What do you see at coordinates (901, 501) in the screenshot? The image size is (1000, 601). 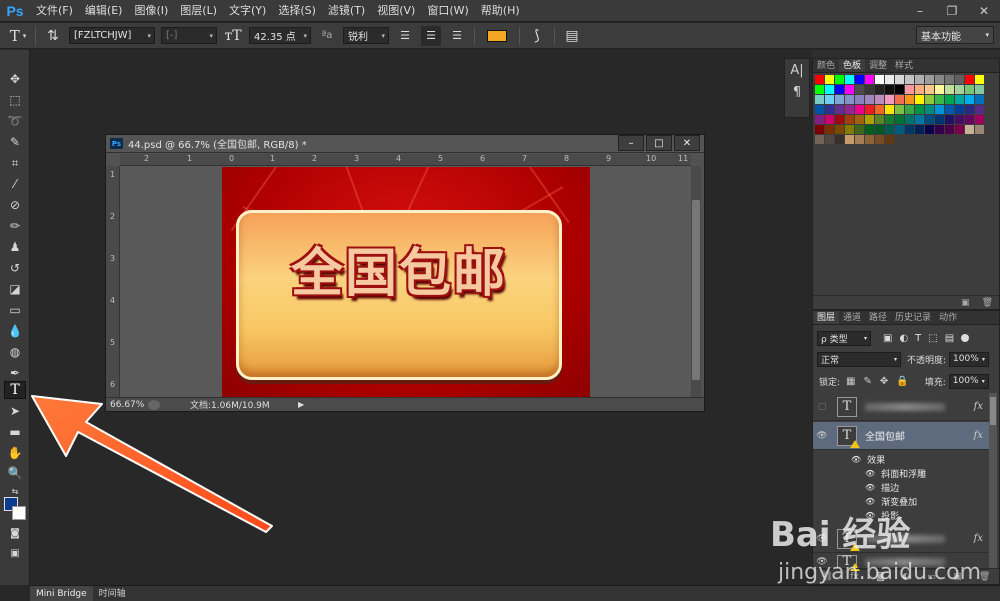 I see `effect-row: 👁 渐变叠加` at bounding box center [901, 501].